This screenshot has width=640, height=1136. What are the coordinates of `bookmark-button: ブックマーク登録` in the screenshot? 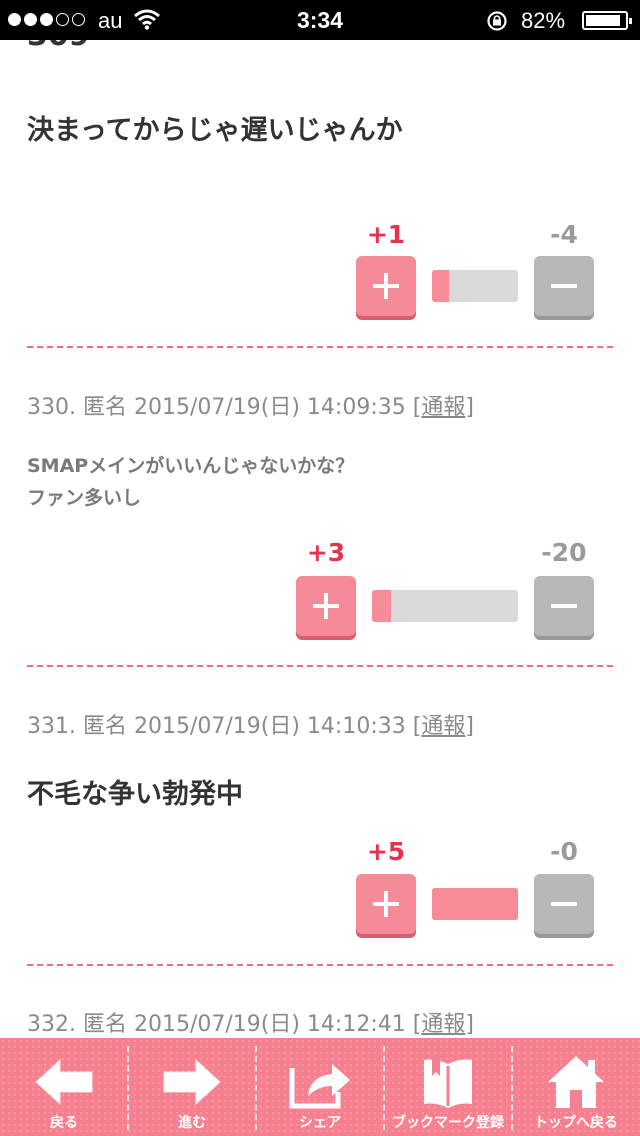 It's located at (448, 1087).